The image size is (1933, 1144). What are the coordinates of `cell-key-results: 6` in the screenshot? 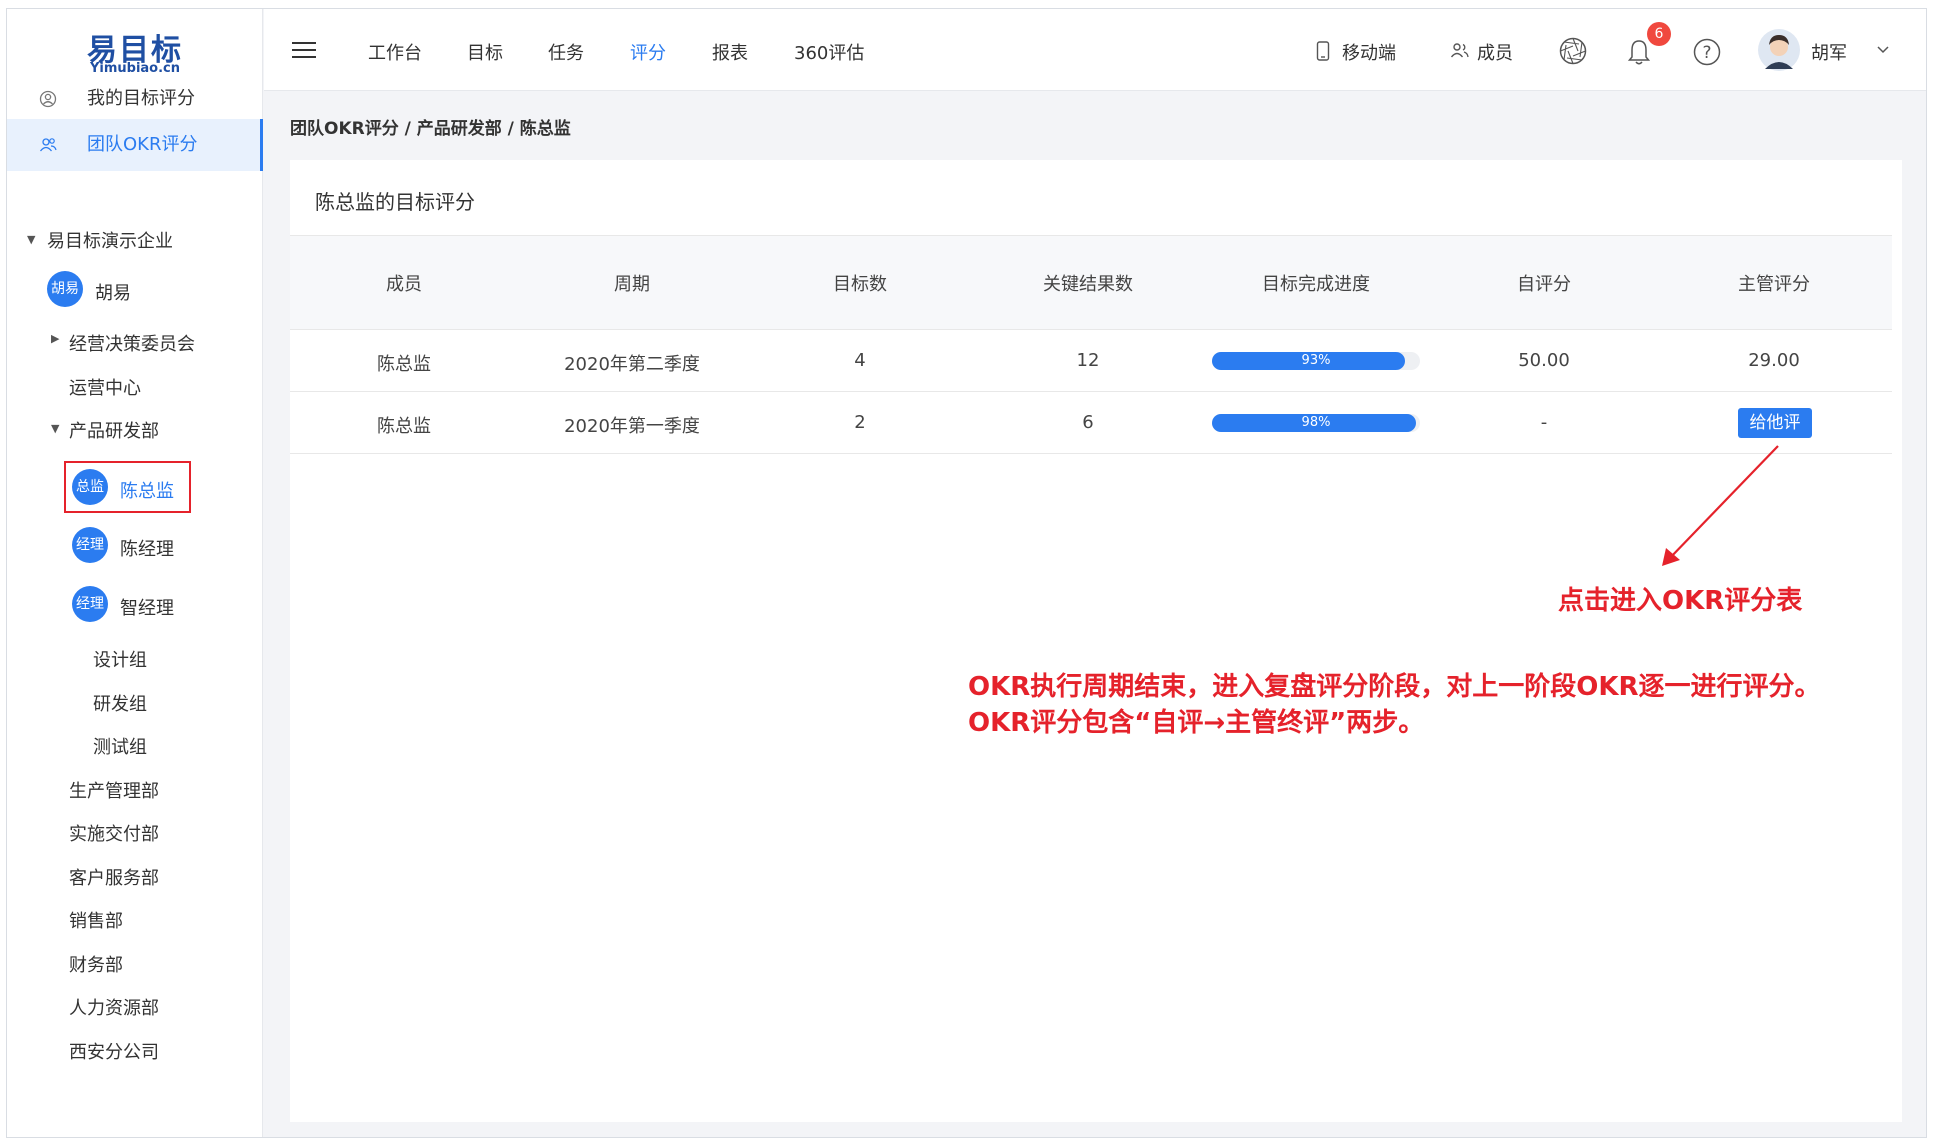 It's located at (1088, 422).